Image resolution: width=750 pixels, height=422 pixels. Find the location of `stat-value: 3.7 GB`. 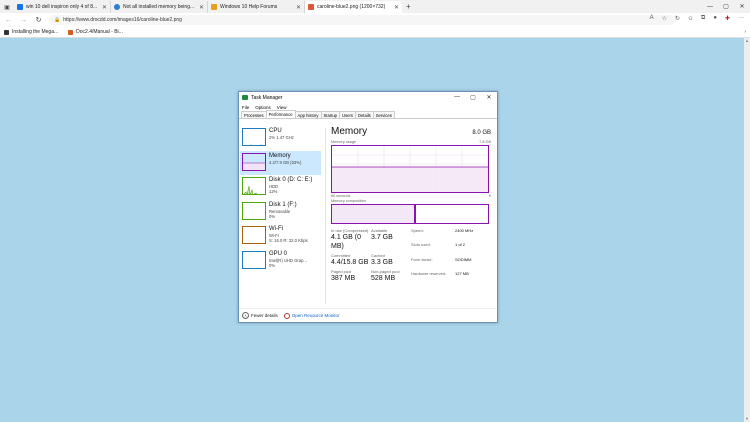

stat-value: 3.7 GB is located at coordinates (382, 237).